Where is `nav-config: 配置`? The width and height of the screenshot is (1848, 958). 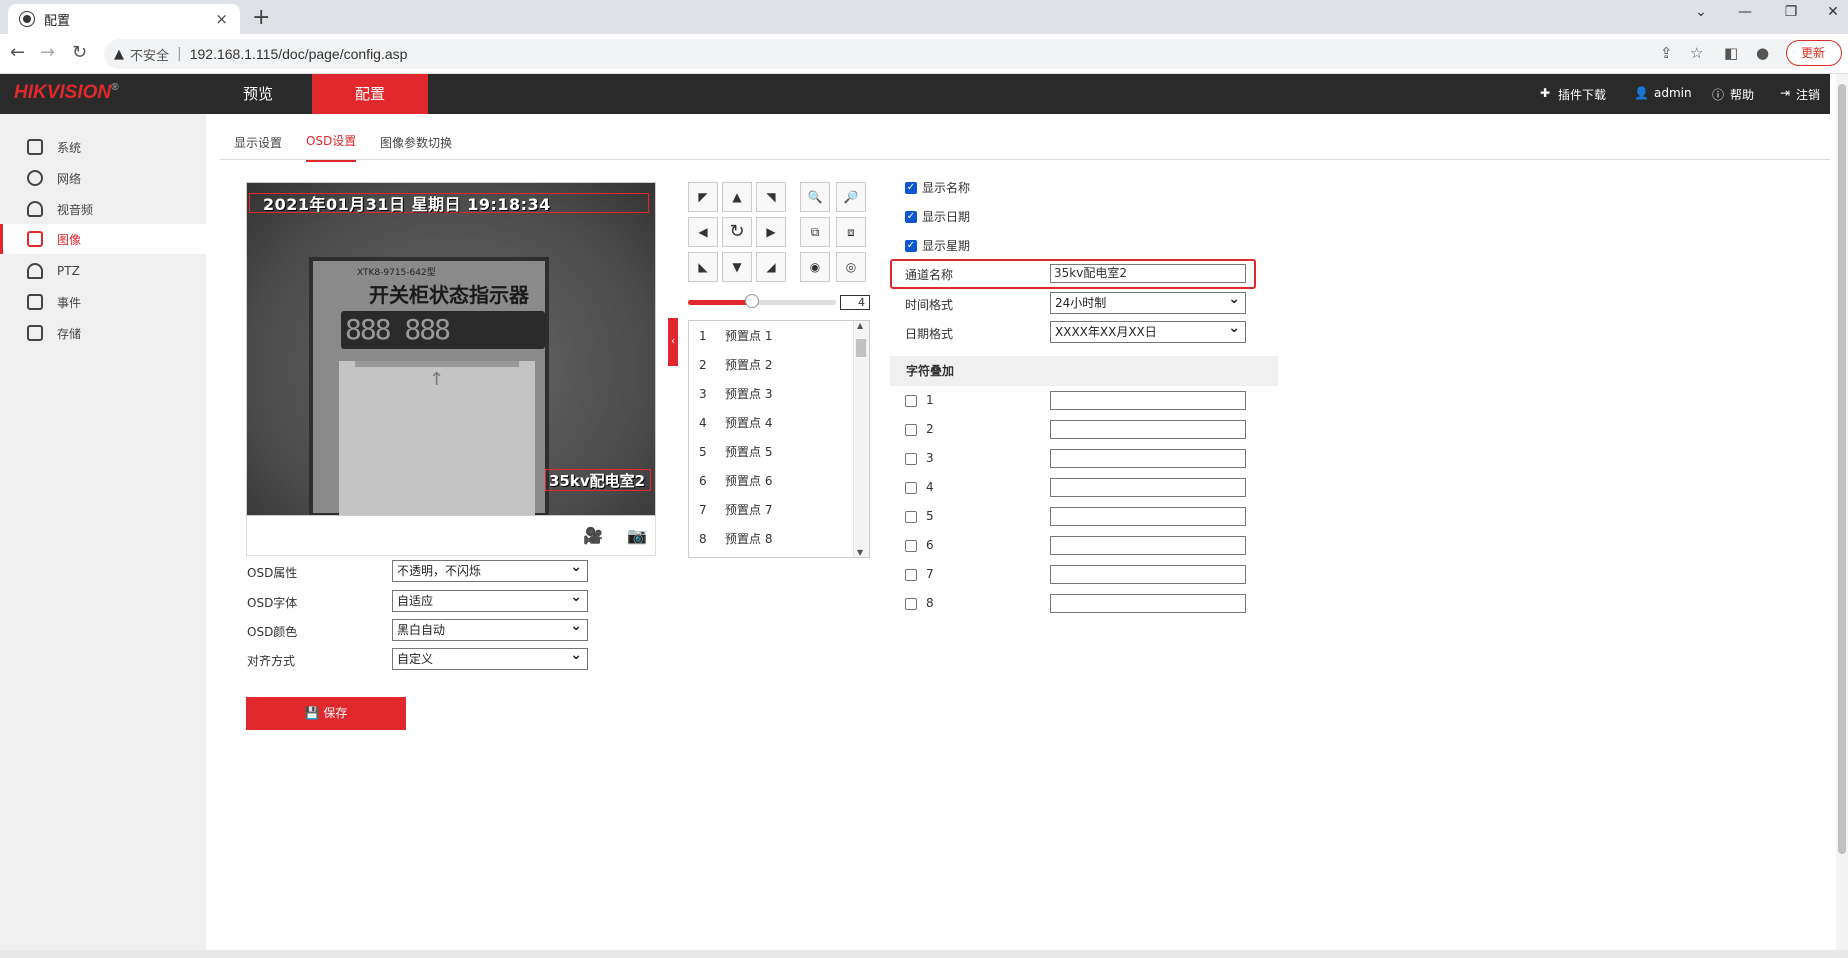 nav-config: 配置 is located at coordinates (370, 94).